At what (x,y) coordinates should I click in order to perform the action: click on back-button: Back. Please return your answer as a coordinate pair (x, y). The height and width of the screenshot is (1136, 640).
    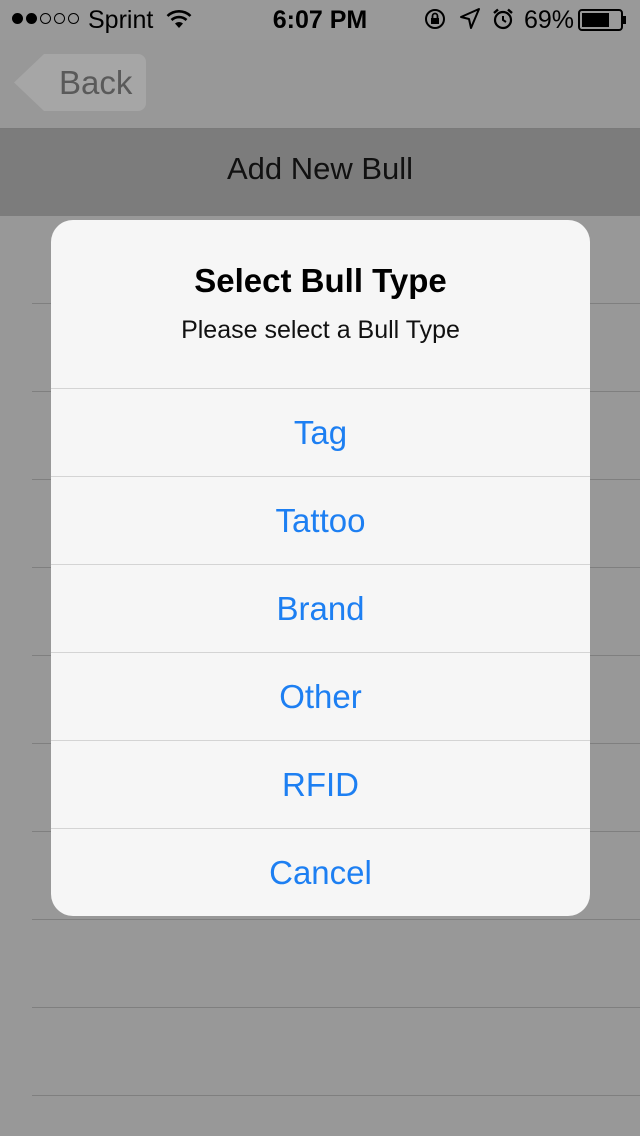
    Looking at the image, I should click on (80, 82).